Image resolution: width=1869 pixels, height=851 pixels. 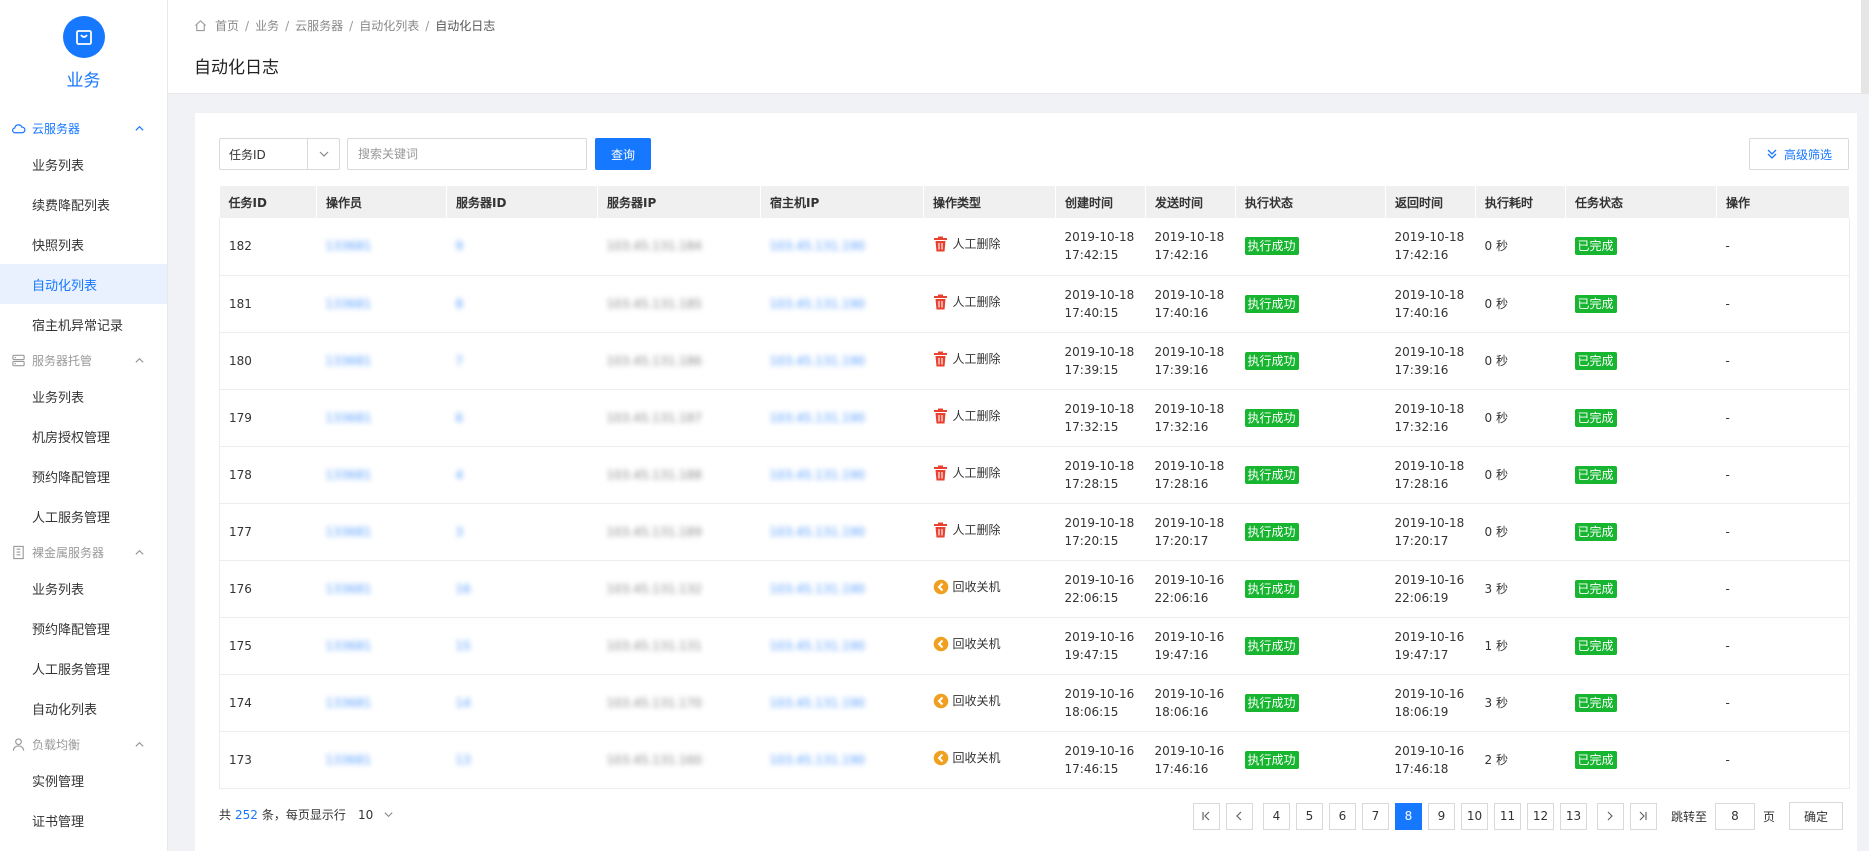 I want to click on advanced-filter-button: 高级筛选, so click(x=1799, y=154).